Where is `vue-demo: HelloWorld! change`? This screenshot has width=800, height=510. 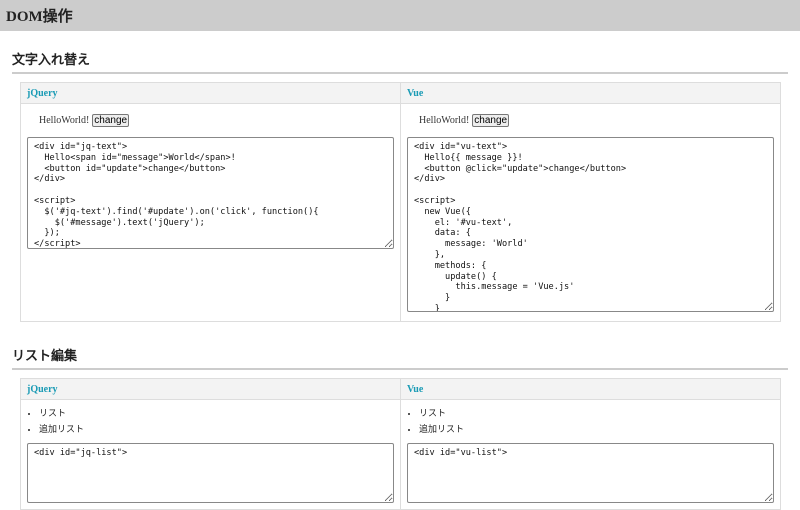 vue-demo: HelloWorld! change is located at coordinates (596, 120).